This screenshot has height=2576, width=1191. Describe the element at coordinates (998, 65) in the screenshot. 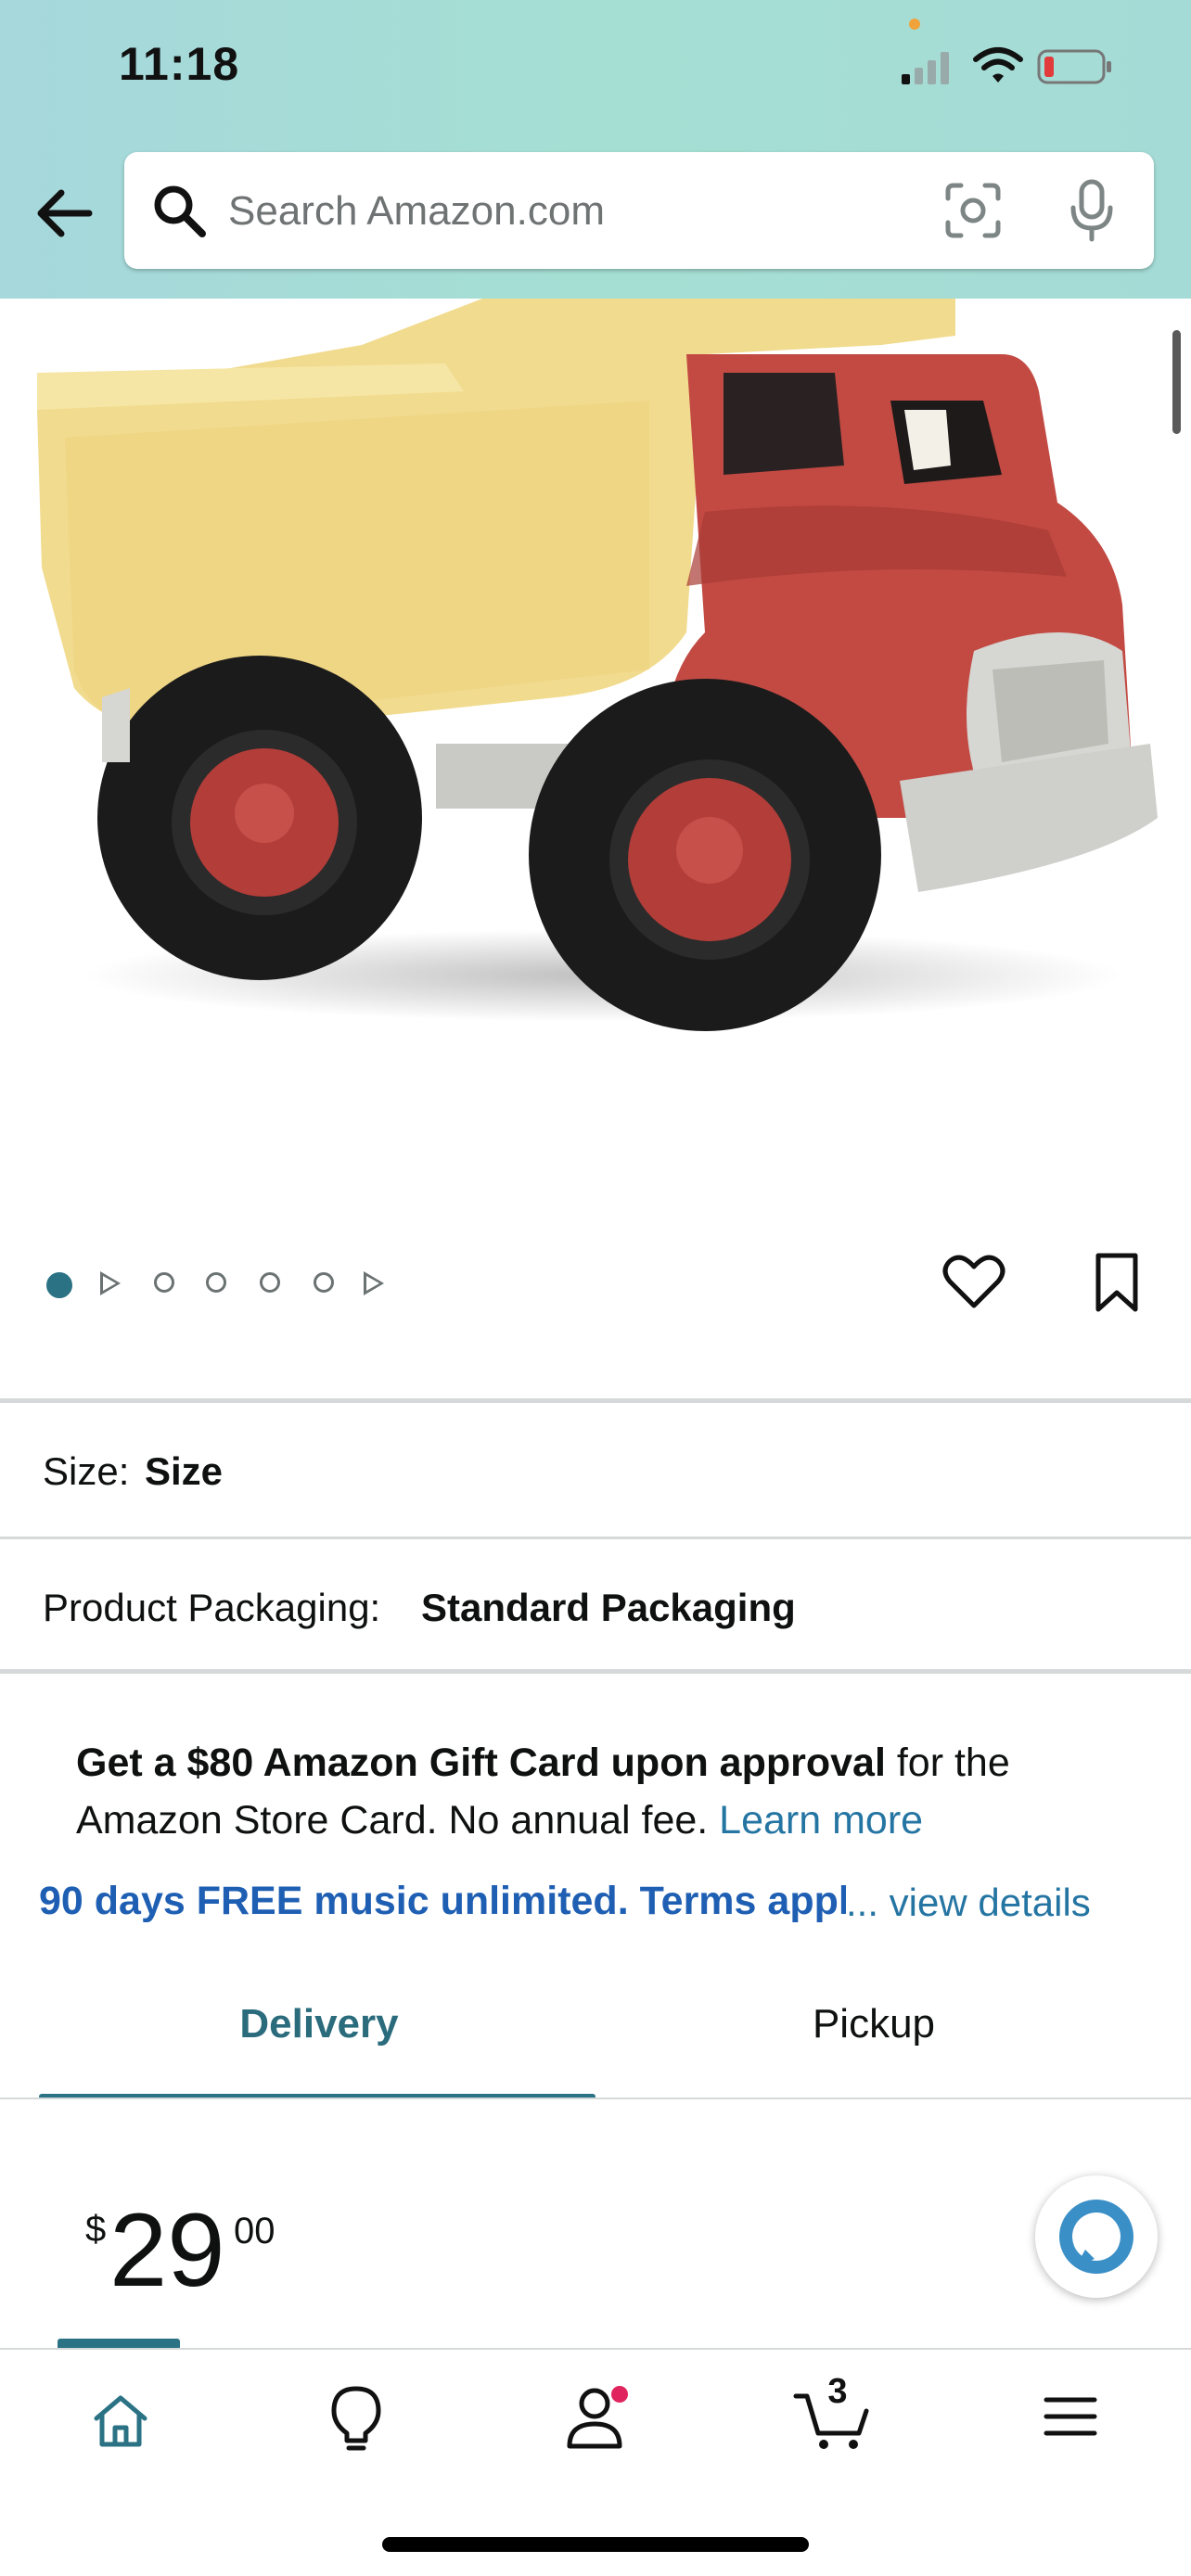

I see `wifi-icon` at that location.